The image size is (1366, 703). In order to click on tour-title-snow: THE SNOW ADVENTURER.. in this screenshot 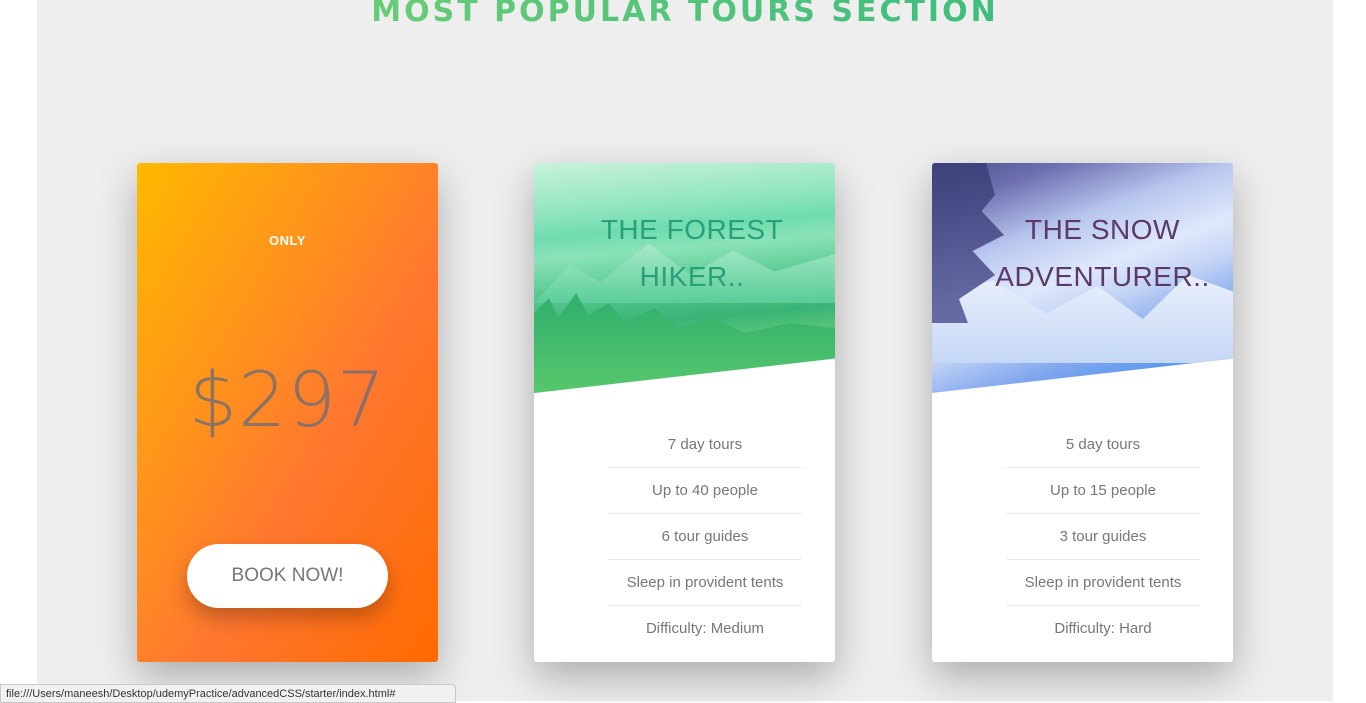, I will do `click(1092, 253)`.